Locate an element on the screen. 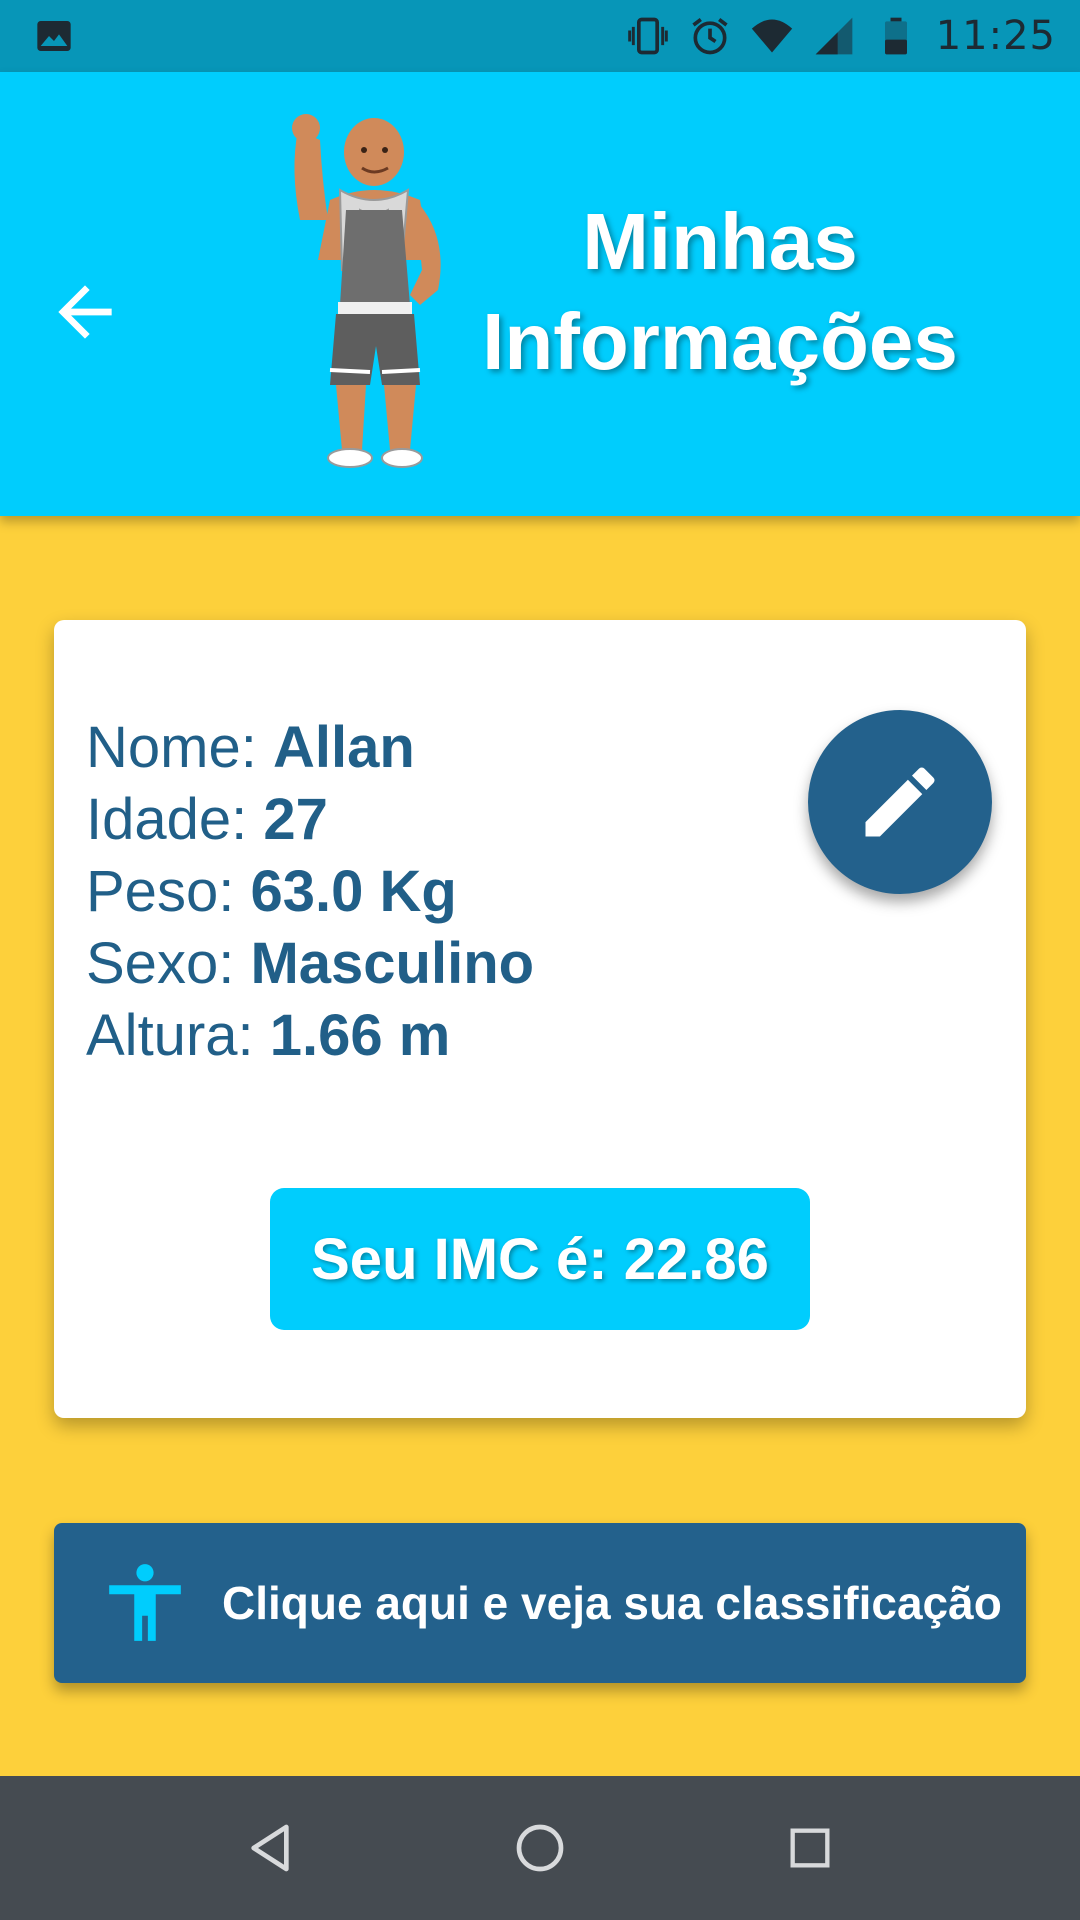 The width and height of the screenshot is (1080, 1920). status-bar: 11:25 is located at coordinates (540, 36).